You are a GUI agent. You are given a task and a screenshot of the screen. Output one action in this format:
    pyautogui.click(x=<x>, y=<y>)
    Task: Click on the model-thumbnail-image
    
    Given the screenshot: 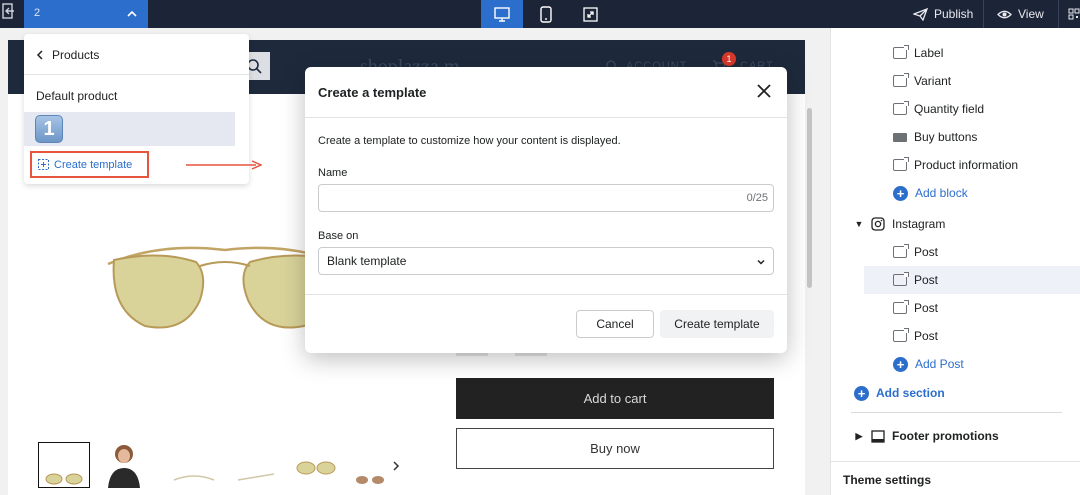 What is the action you would take?
    pyautogui.click(x=124, y=466)
    